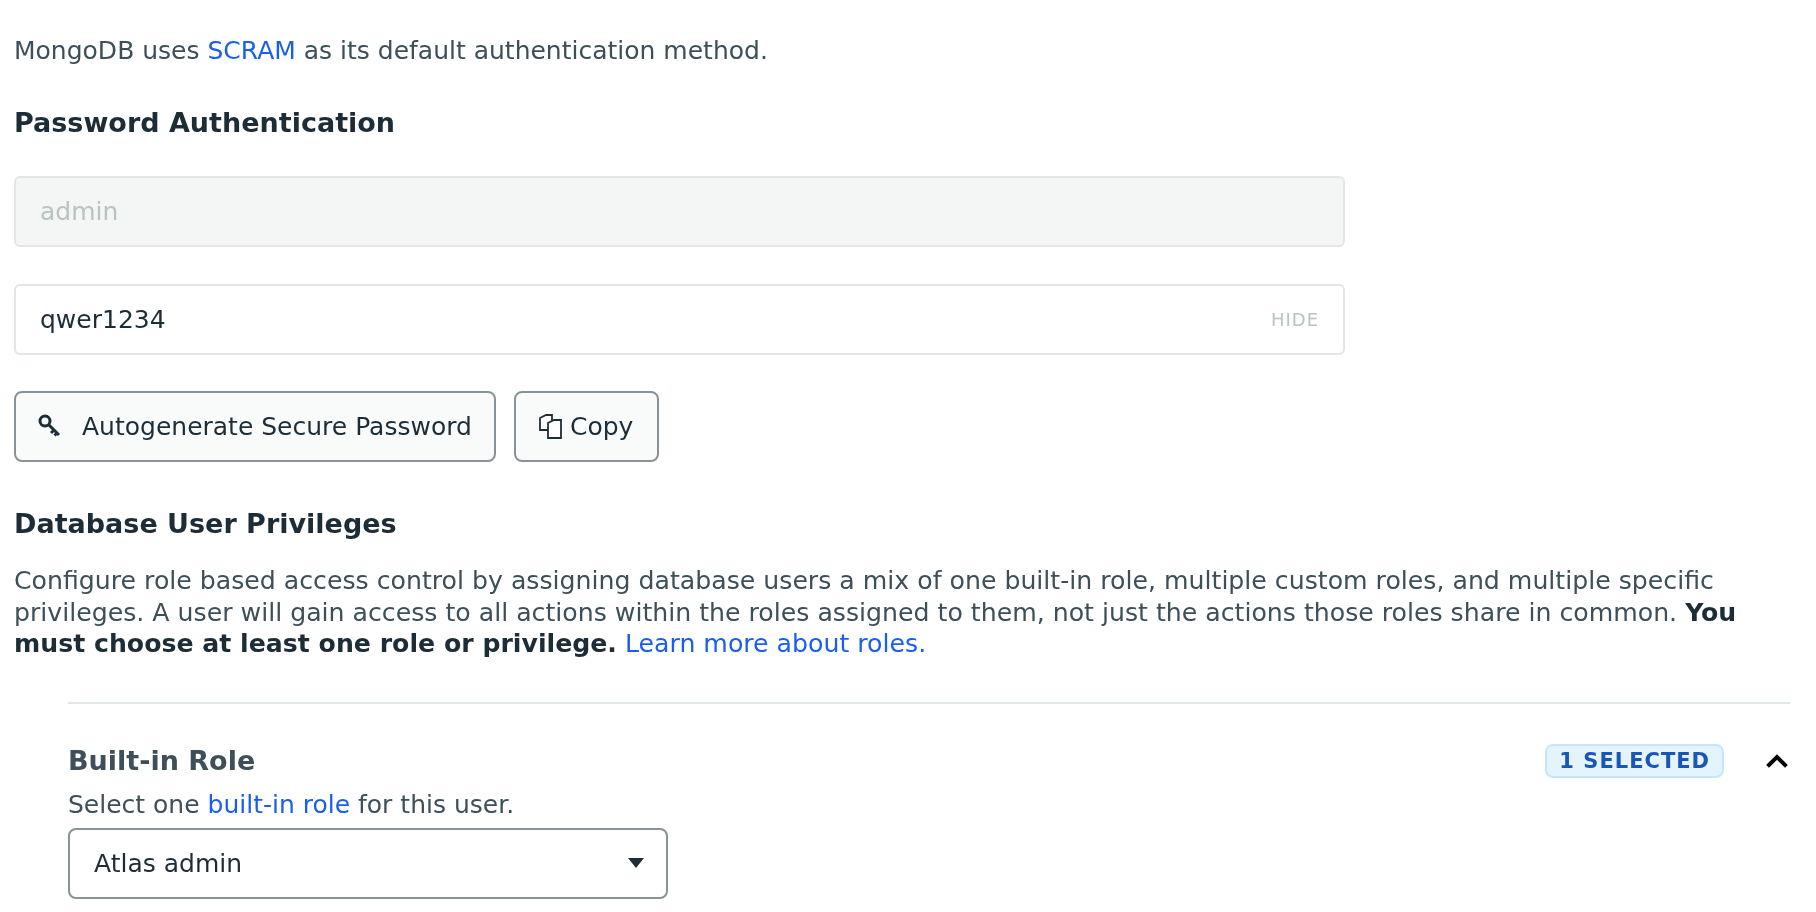 This screenshot has width=1816, height=912. I want to click on copy-icon, so click(550, 426).